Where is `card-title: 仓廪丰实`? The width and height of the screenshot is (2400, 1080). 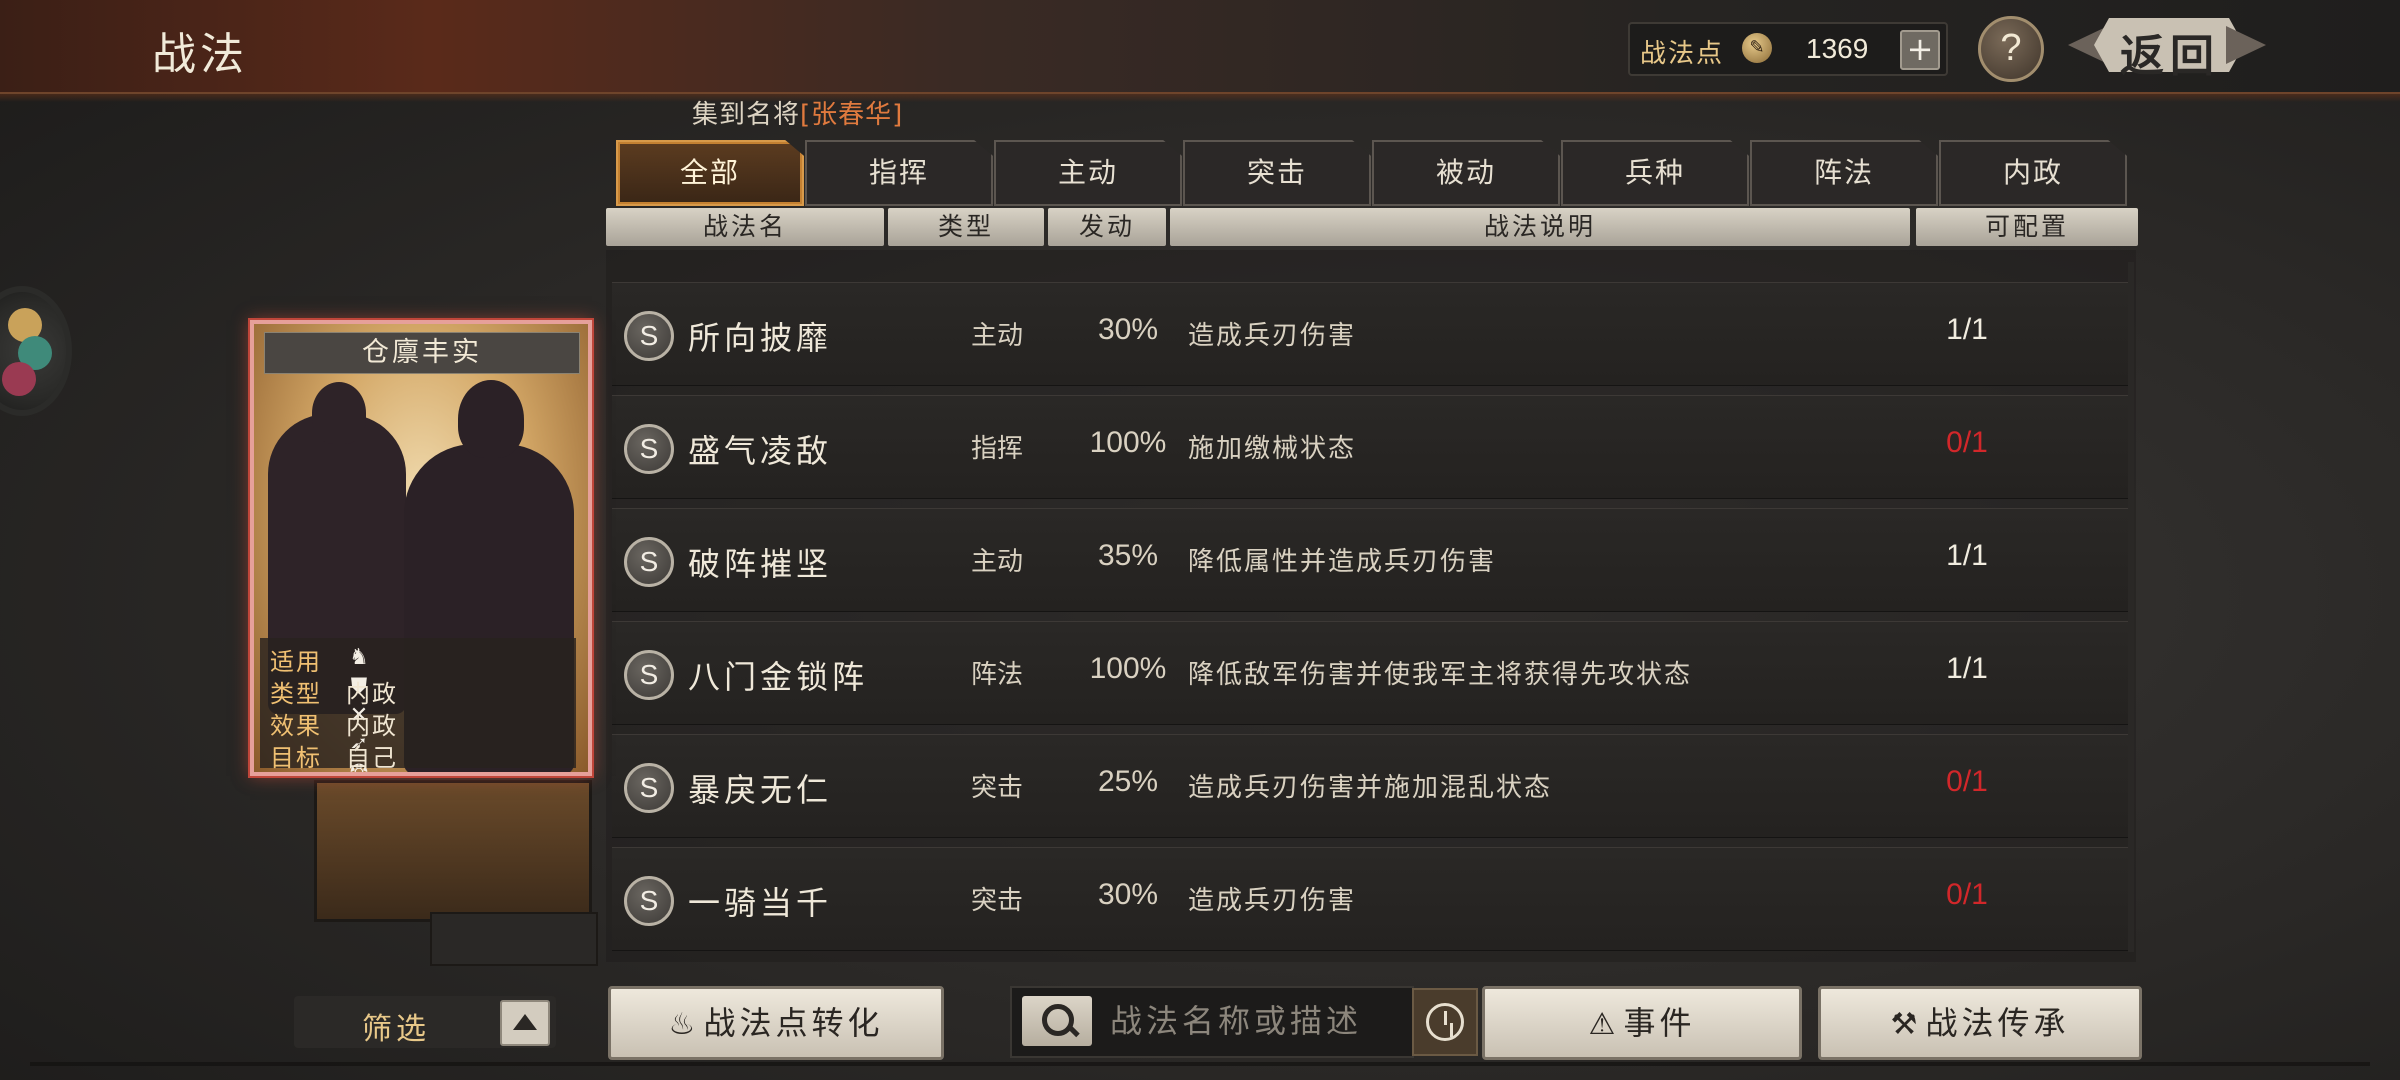
card-title: 仓廪丰实 is located at coordinates (422, 353).